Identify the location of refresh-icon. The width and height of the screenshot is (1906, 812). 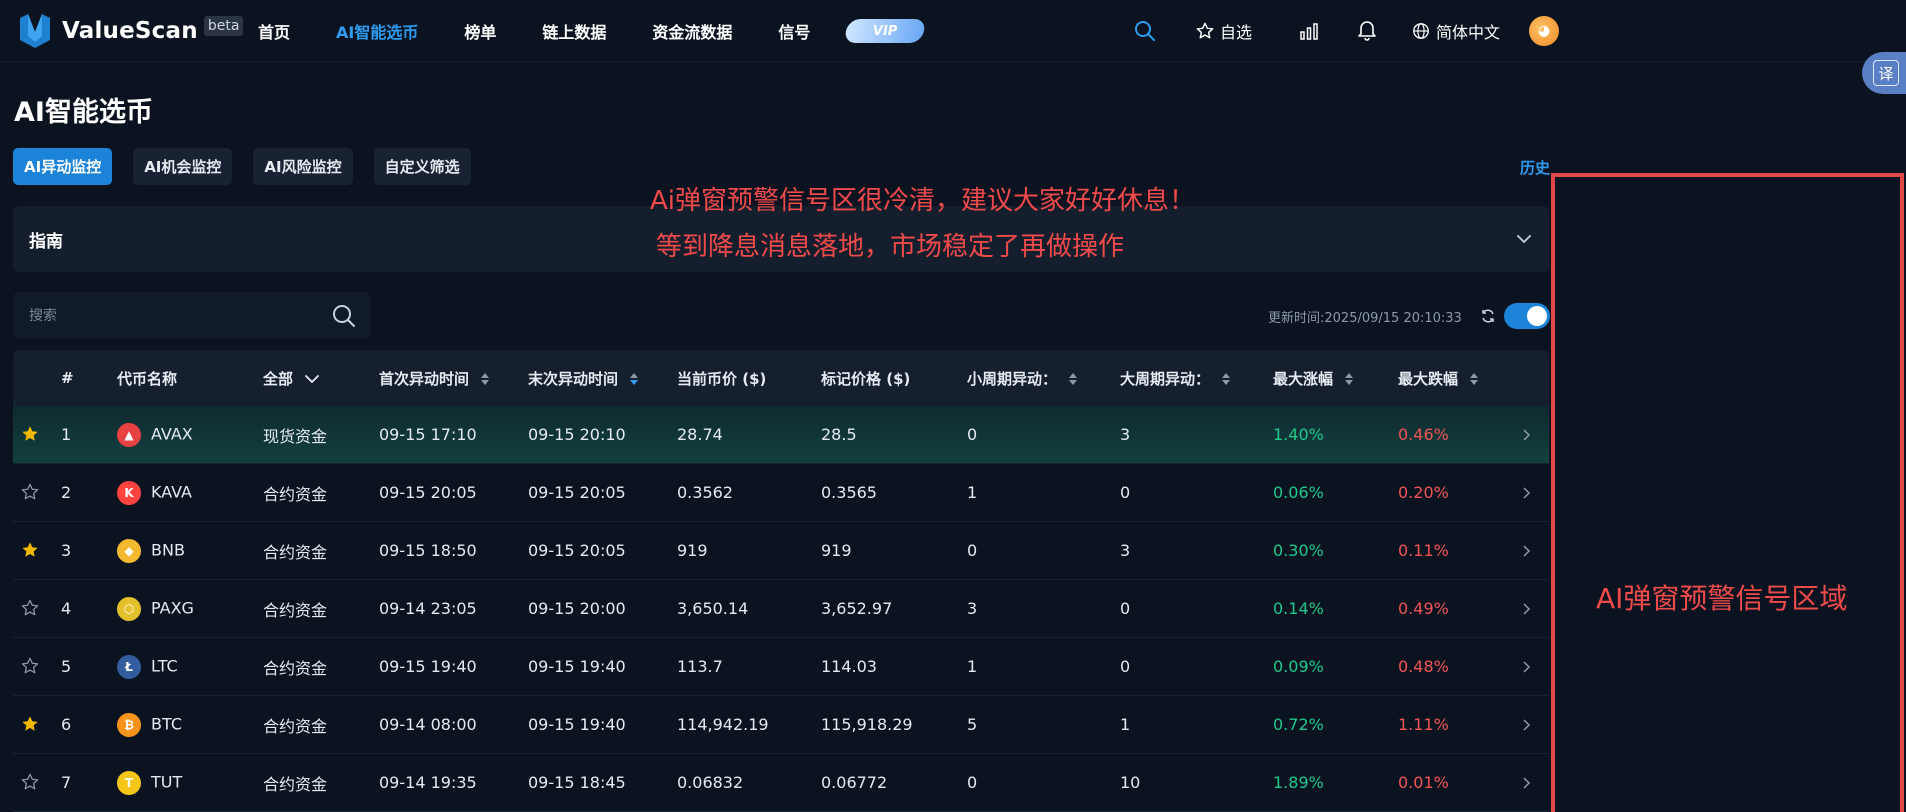
(1488, 316).